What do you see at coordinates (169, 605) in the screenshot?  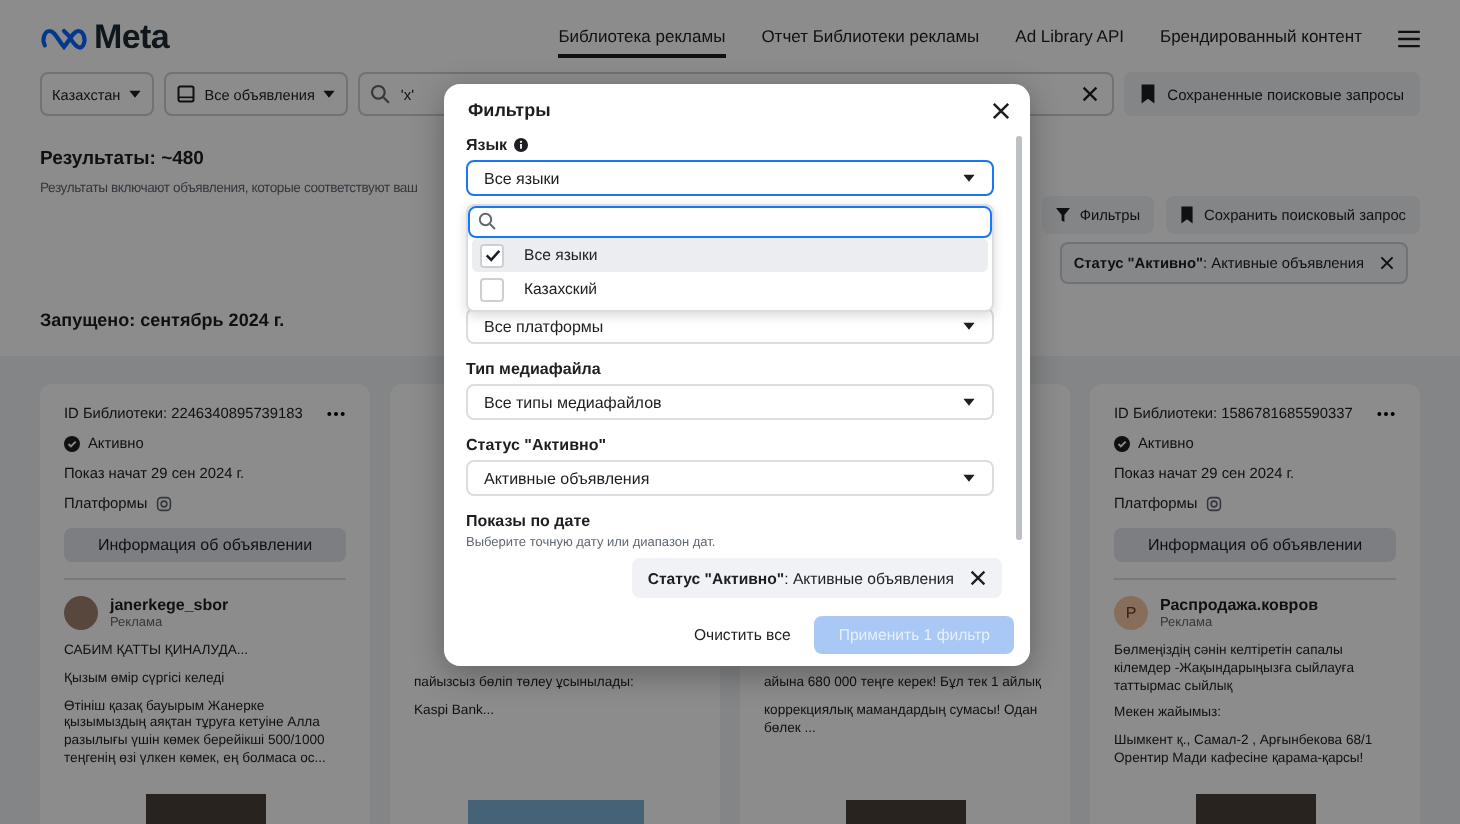 I see `advertiser-name: janerkege_sbor` at bounding box center [169, 605].